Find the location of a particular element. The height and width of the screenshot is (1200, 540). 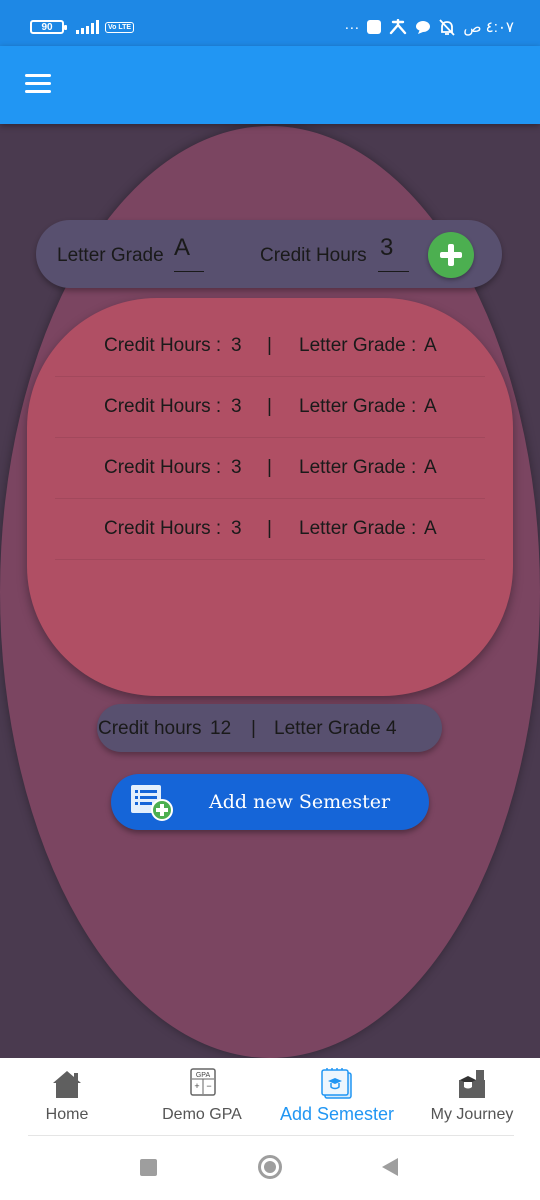

bell-off-icon is located at coordinates (447, 27).